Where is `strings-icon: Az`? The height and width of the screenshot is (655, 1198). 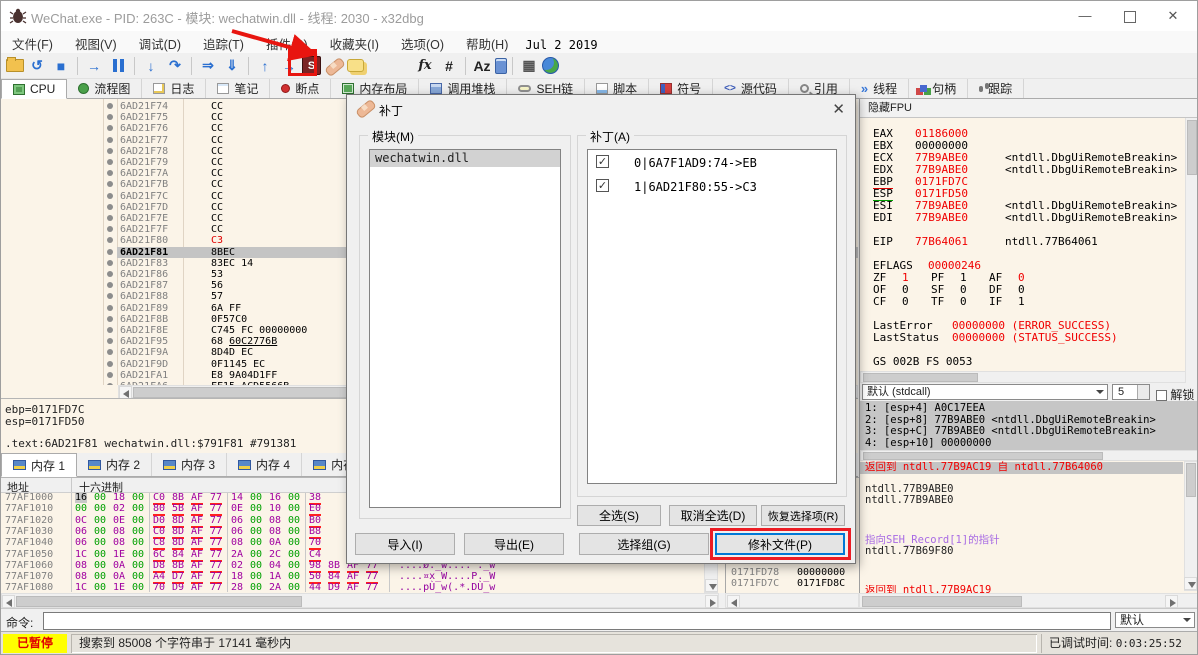
strings-icon: Az is located at coordinates (482, 66).